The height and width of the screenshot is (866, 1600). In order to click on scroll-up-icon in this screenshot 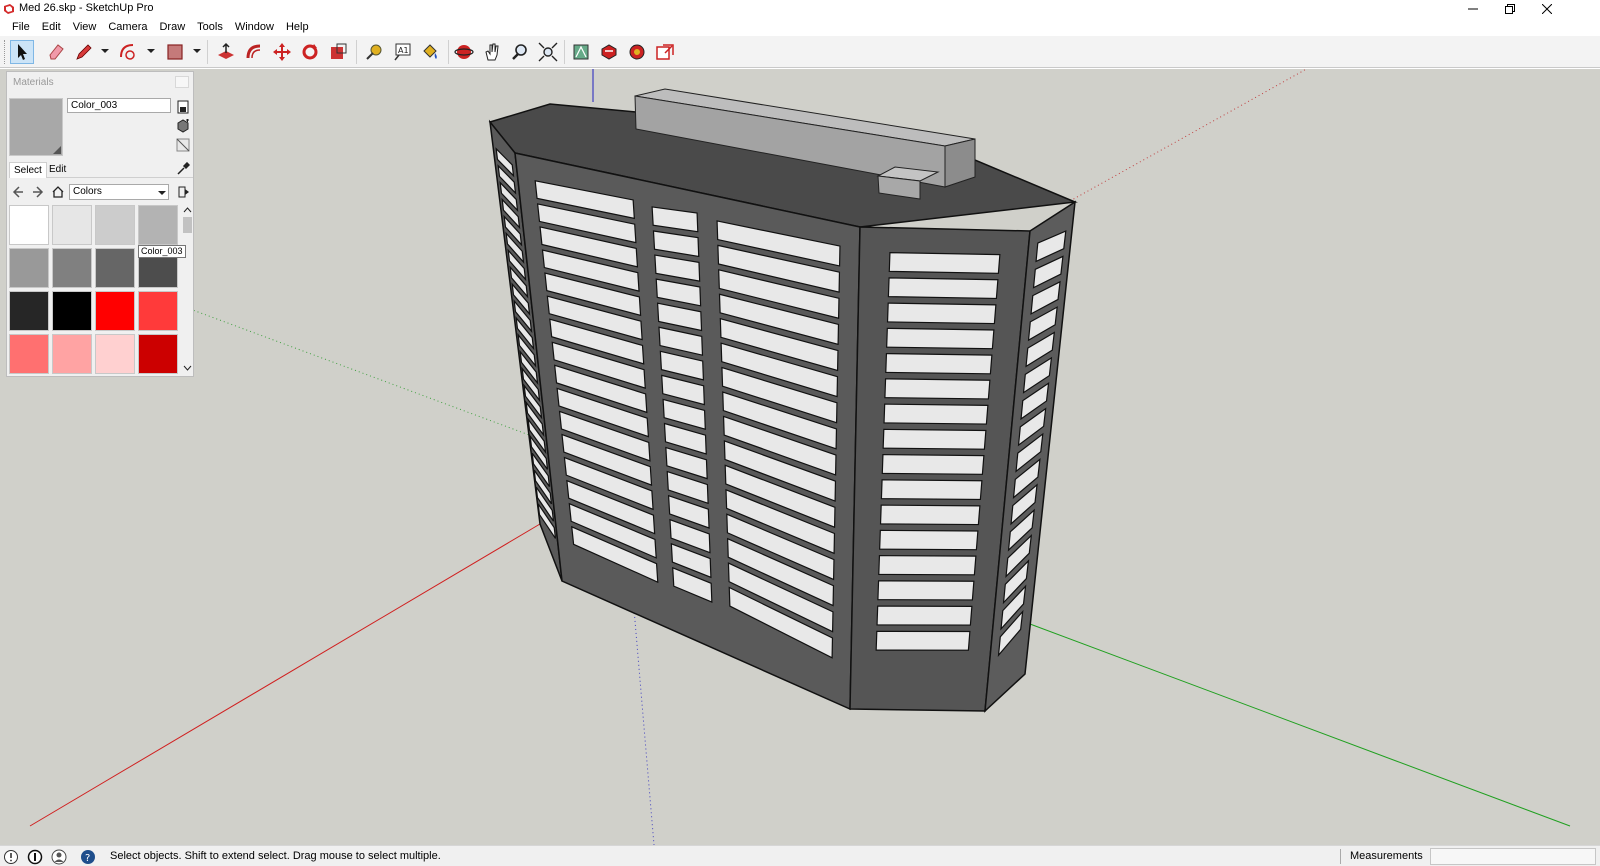, I will do `click(187, 210)`.